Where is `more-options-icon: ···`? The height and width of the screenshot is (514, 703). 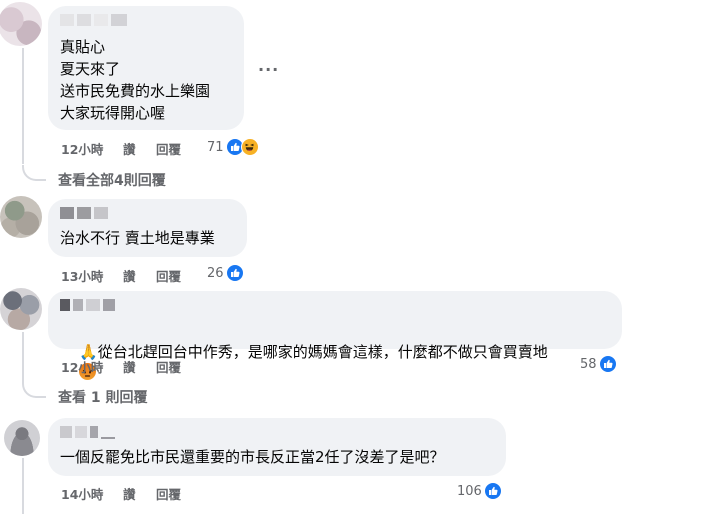 more-options-icon: ··· is located at coordinates (268, 69).